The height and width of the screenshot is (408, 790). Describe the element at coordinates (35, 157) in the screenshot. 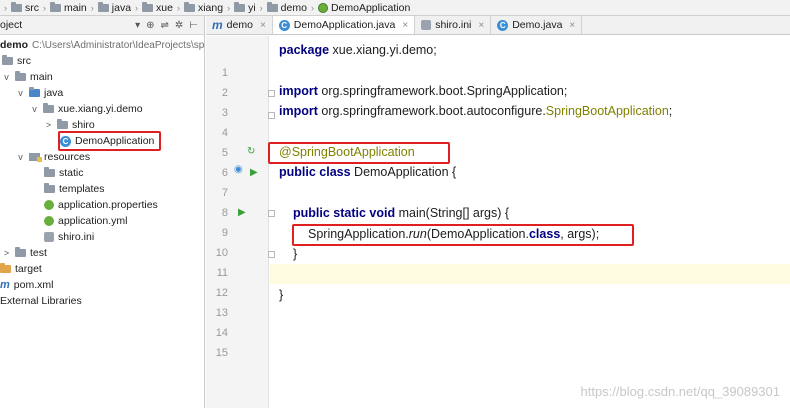

I see `resources-folder-icon` at that location.